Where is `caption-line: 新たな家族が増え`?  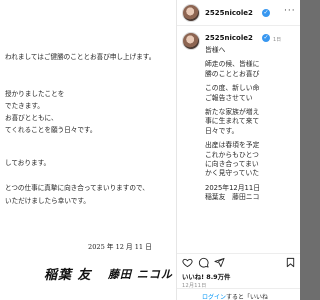 caption-line: 新たな家族が増え is located at coordinates (232, 112).